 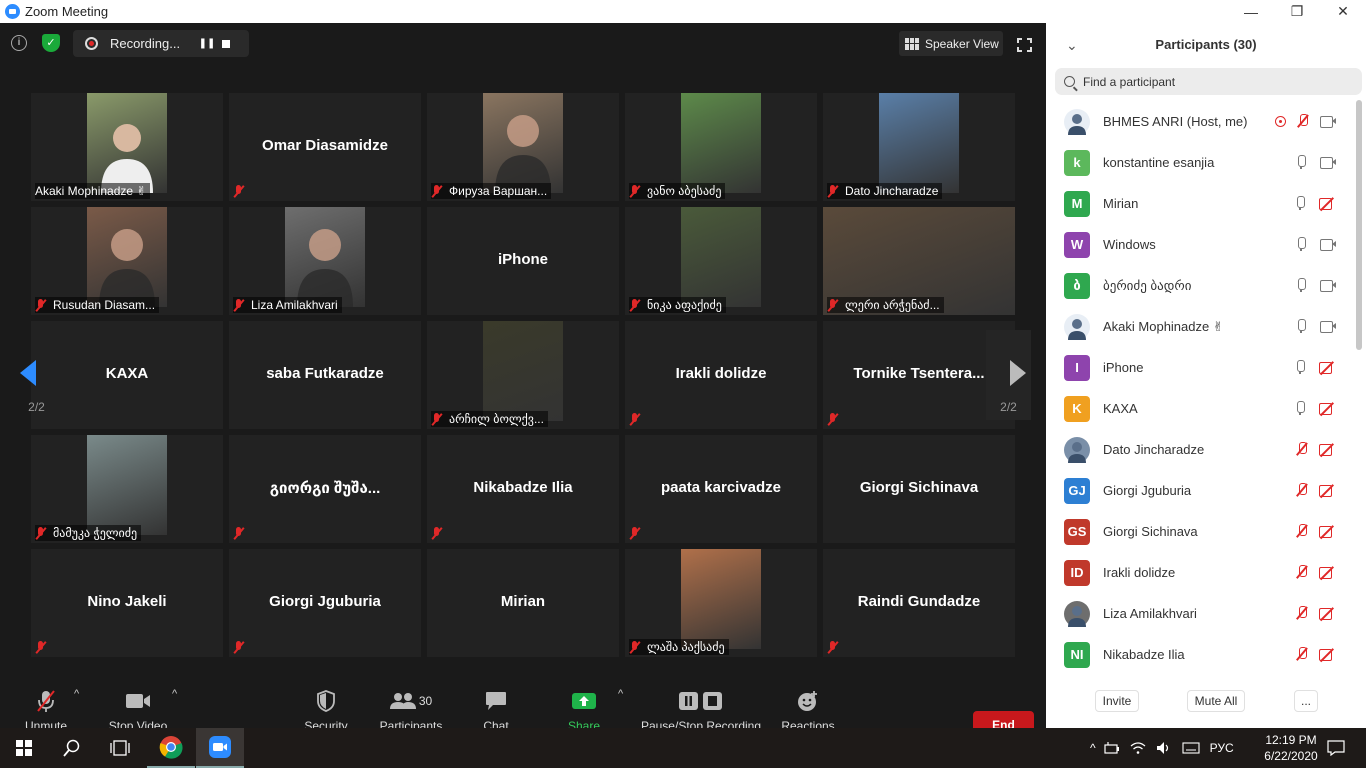 I want to click on participant-row: NI Nikabadze Ilia, so click(x=1201, y=654).